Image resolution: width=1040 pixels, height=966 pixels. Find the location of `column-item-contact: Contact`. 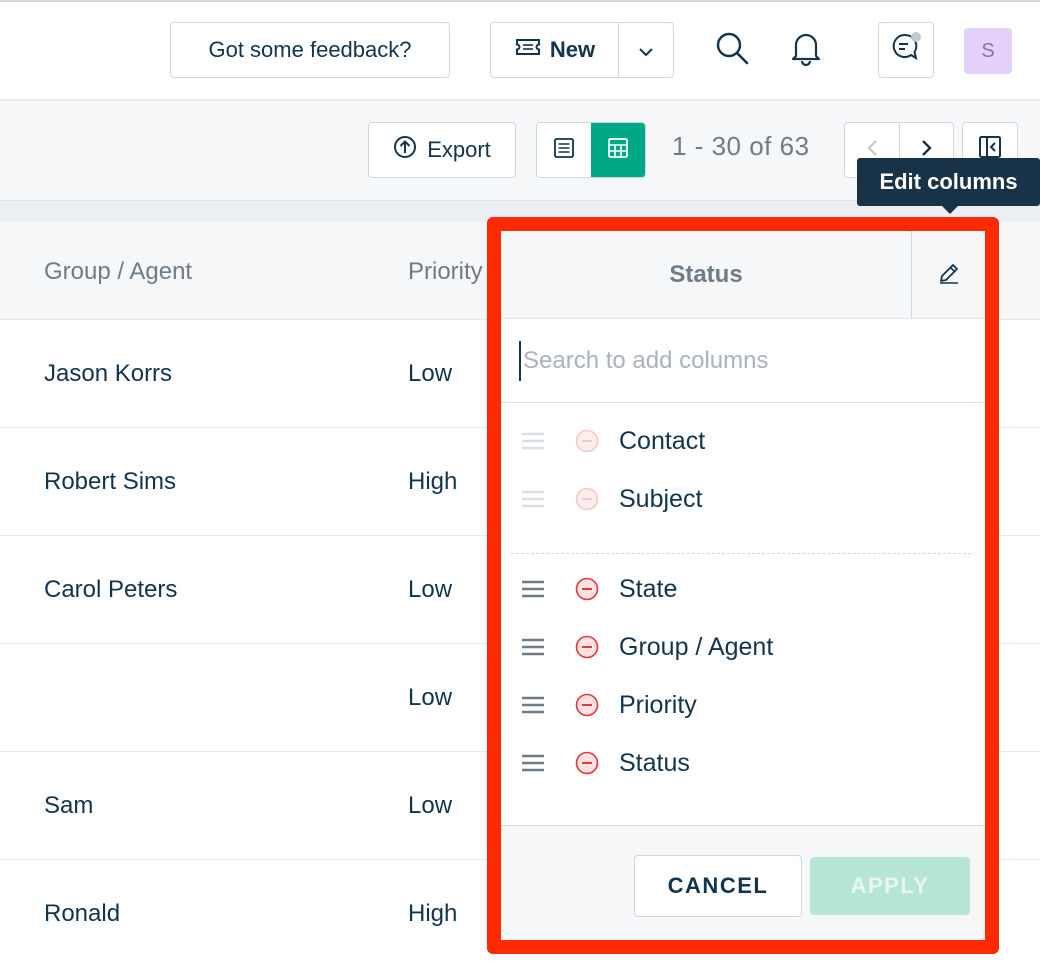

column-item-contact: Contact is located at coordinates (613, 441).